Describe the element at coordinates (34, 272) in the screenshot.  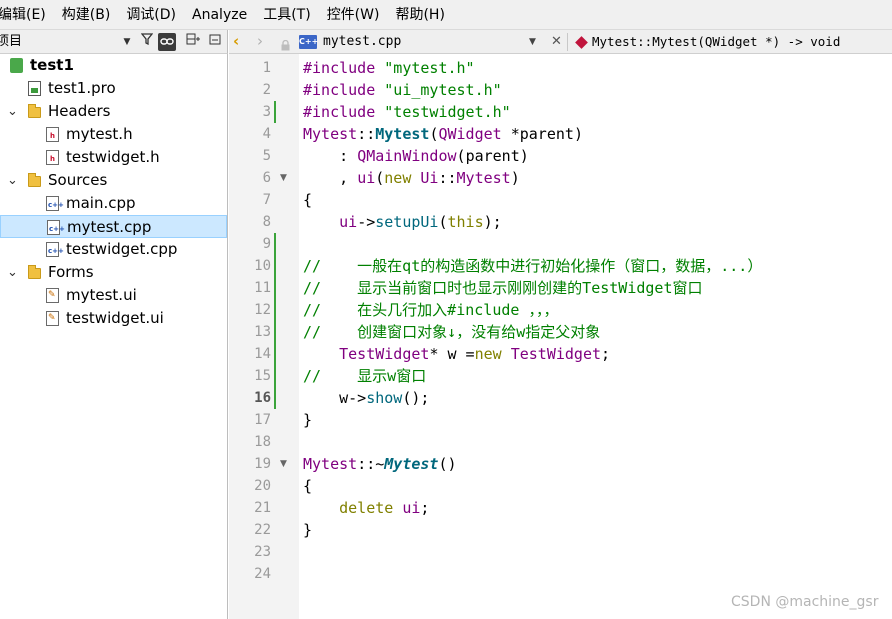
I see `forms-folder-icon` at that location.